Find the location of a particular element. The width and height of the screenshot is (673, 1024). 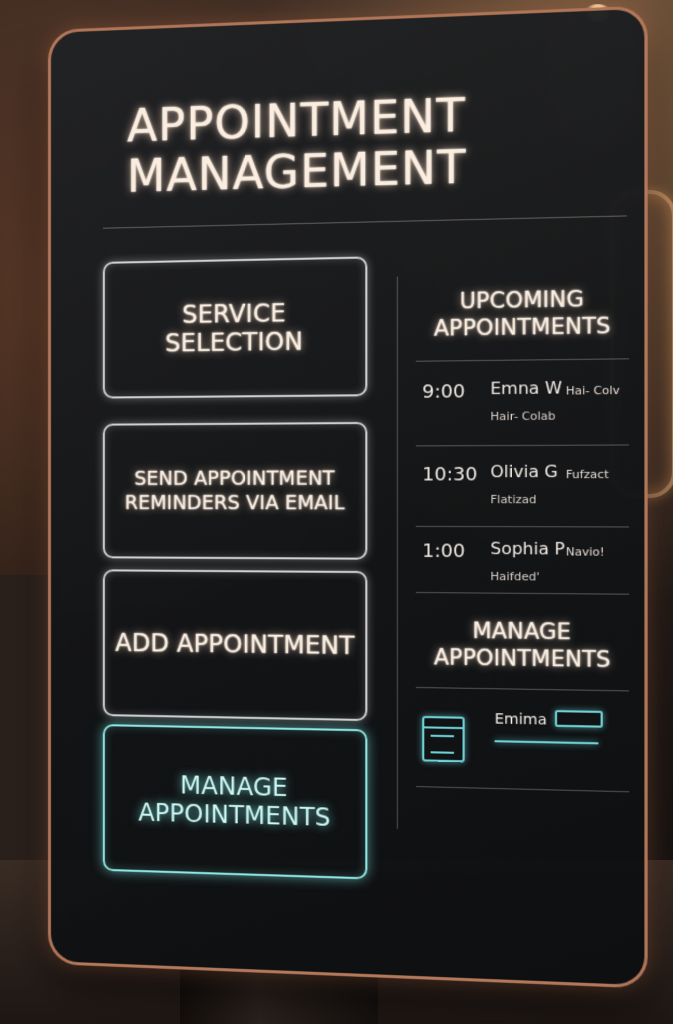

upcoming-title: Upcoming Appointments is located at coordinates (522, 313).